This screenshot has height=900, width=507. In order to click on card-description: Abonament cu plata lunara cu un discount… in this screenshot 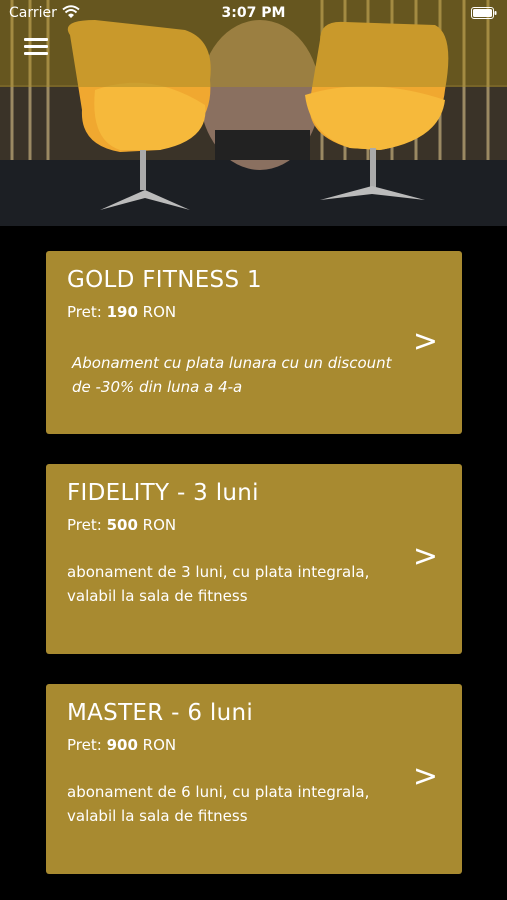, I will do `click(232, 375)`.